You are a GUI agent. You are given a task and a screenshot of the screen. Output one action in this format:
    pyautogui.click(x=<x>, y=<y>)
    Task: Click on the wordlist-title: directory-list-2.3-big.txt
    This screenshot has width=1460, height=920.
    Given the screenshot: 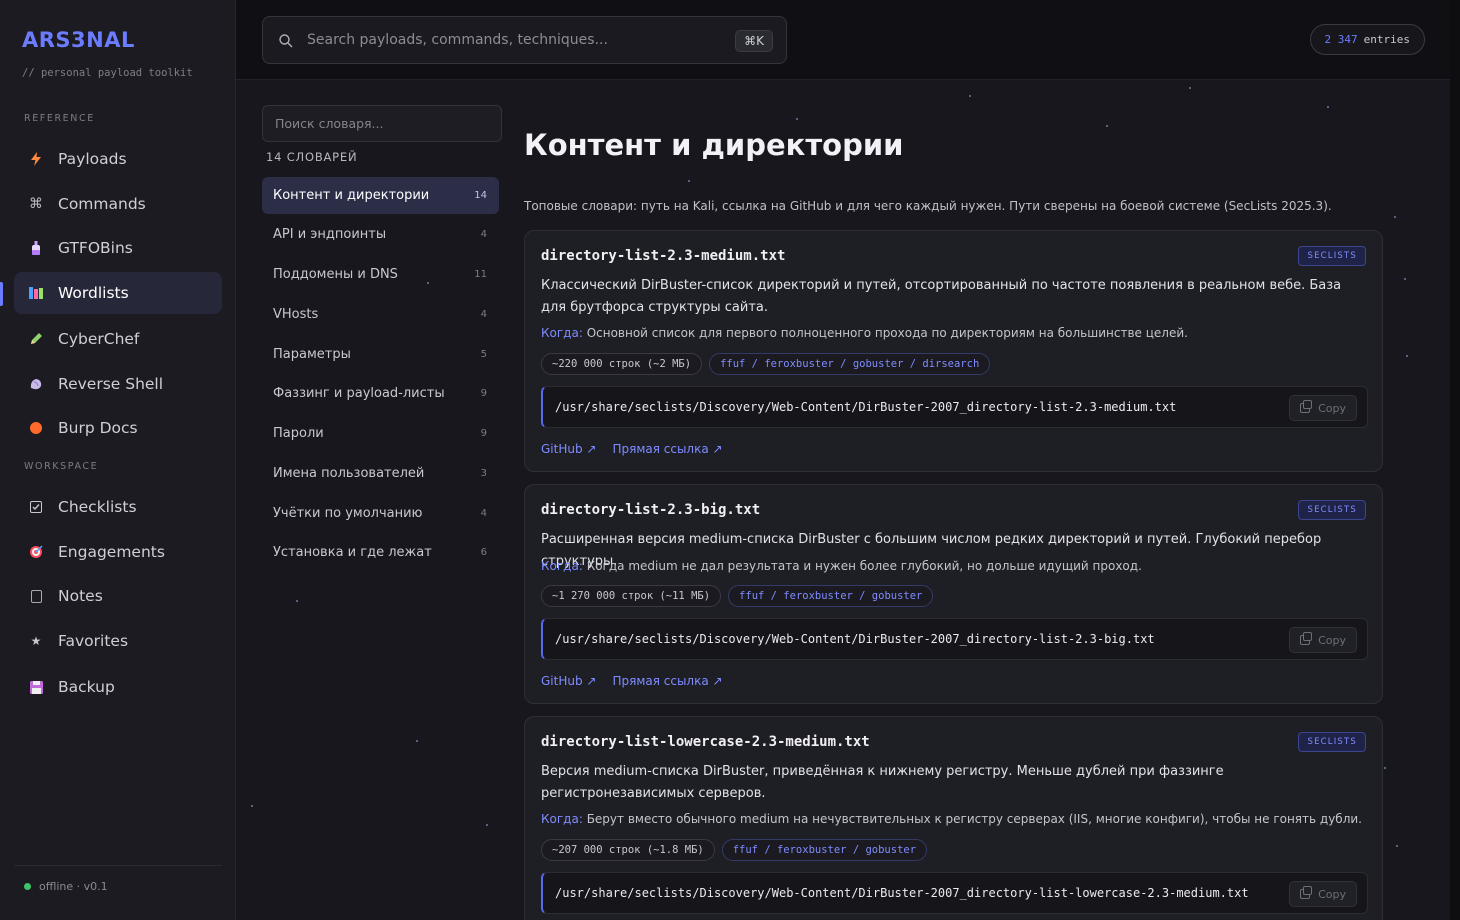 What is the action you would take?
    pyautogui.click(x=651, y=510)
    